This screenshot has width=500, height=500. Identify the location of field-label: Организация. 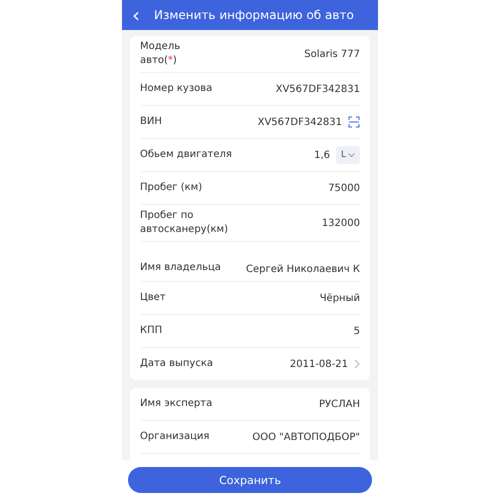
(175, 437).